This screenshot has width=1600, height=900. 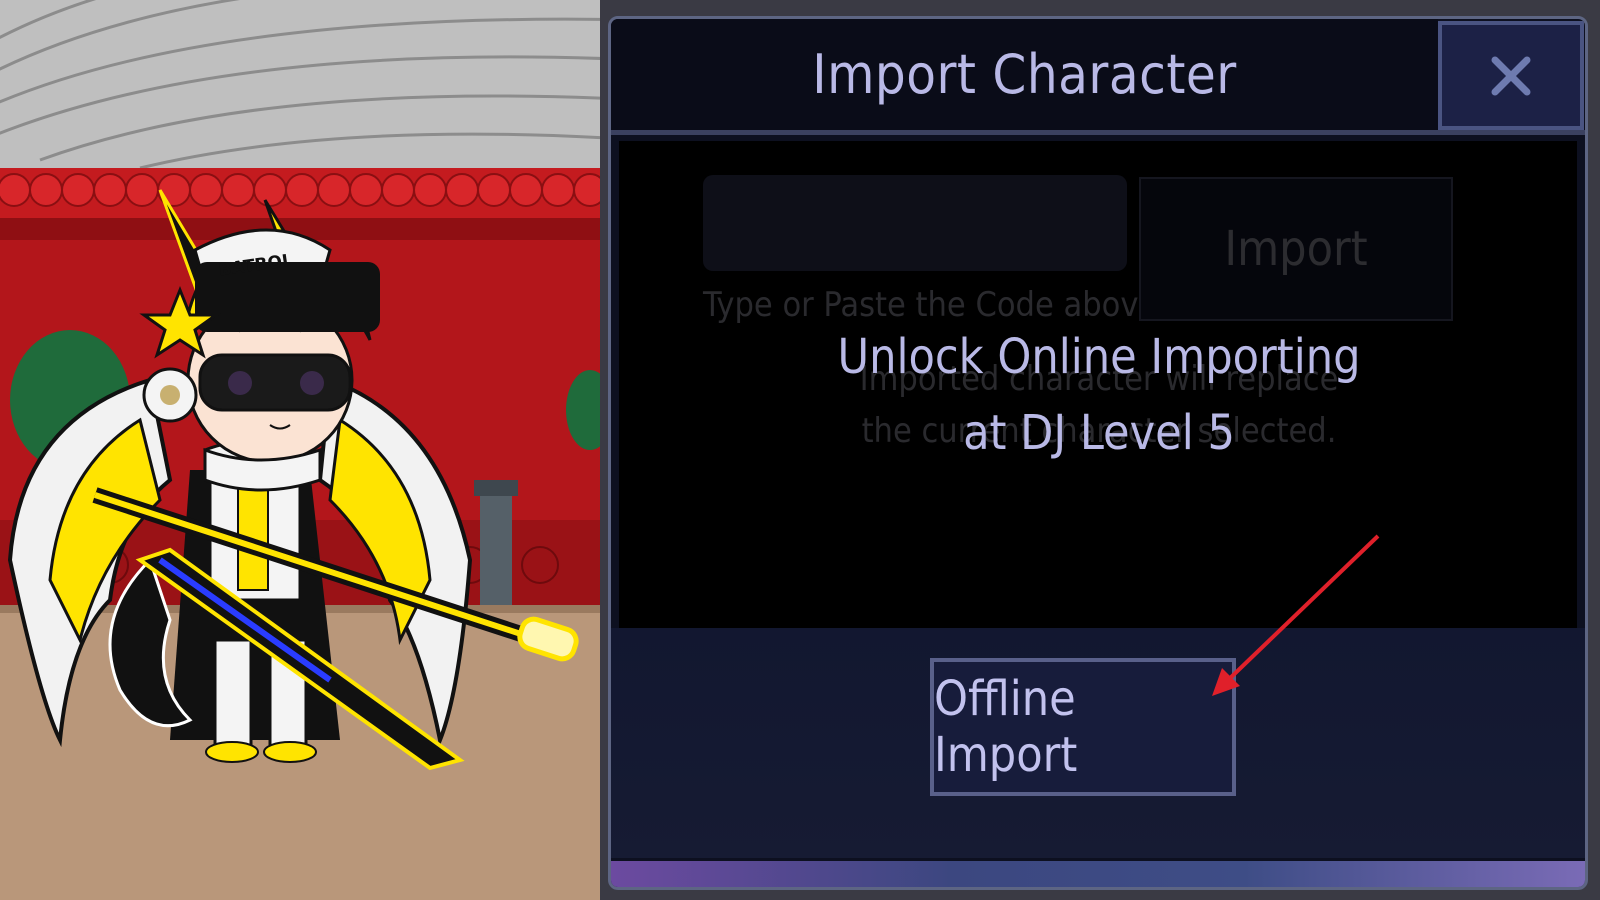 I want to click on unlock-message: Unlock Online Importing at DJ Level 5, so click(x=1099, y=395).